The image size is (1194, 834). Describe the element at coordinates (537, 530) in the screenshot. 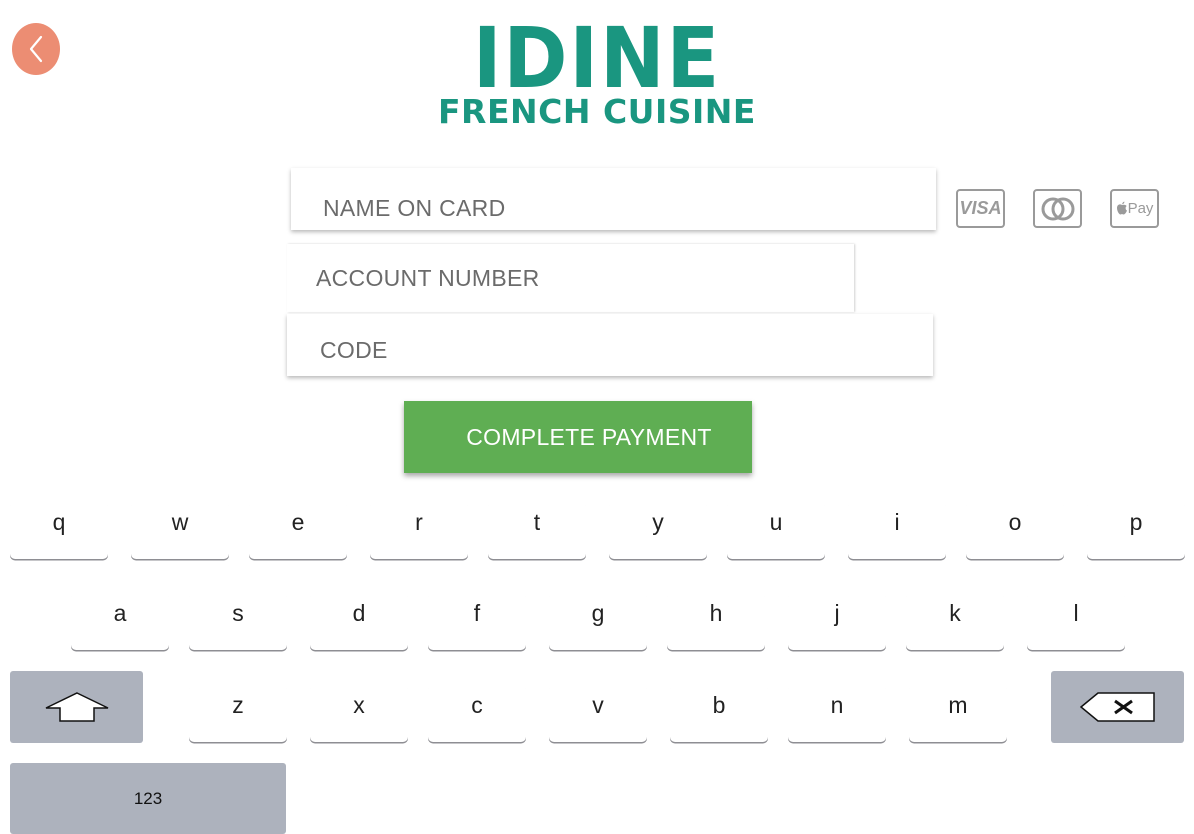

I see `key-t: t` at that location.